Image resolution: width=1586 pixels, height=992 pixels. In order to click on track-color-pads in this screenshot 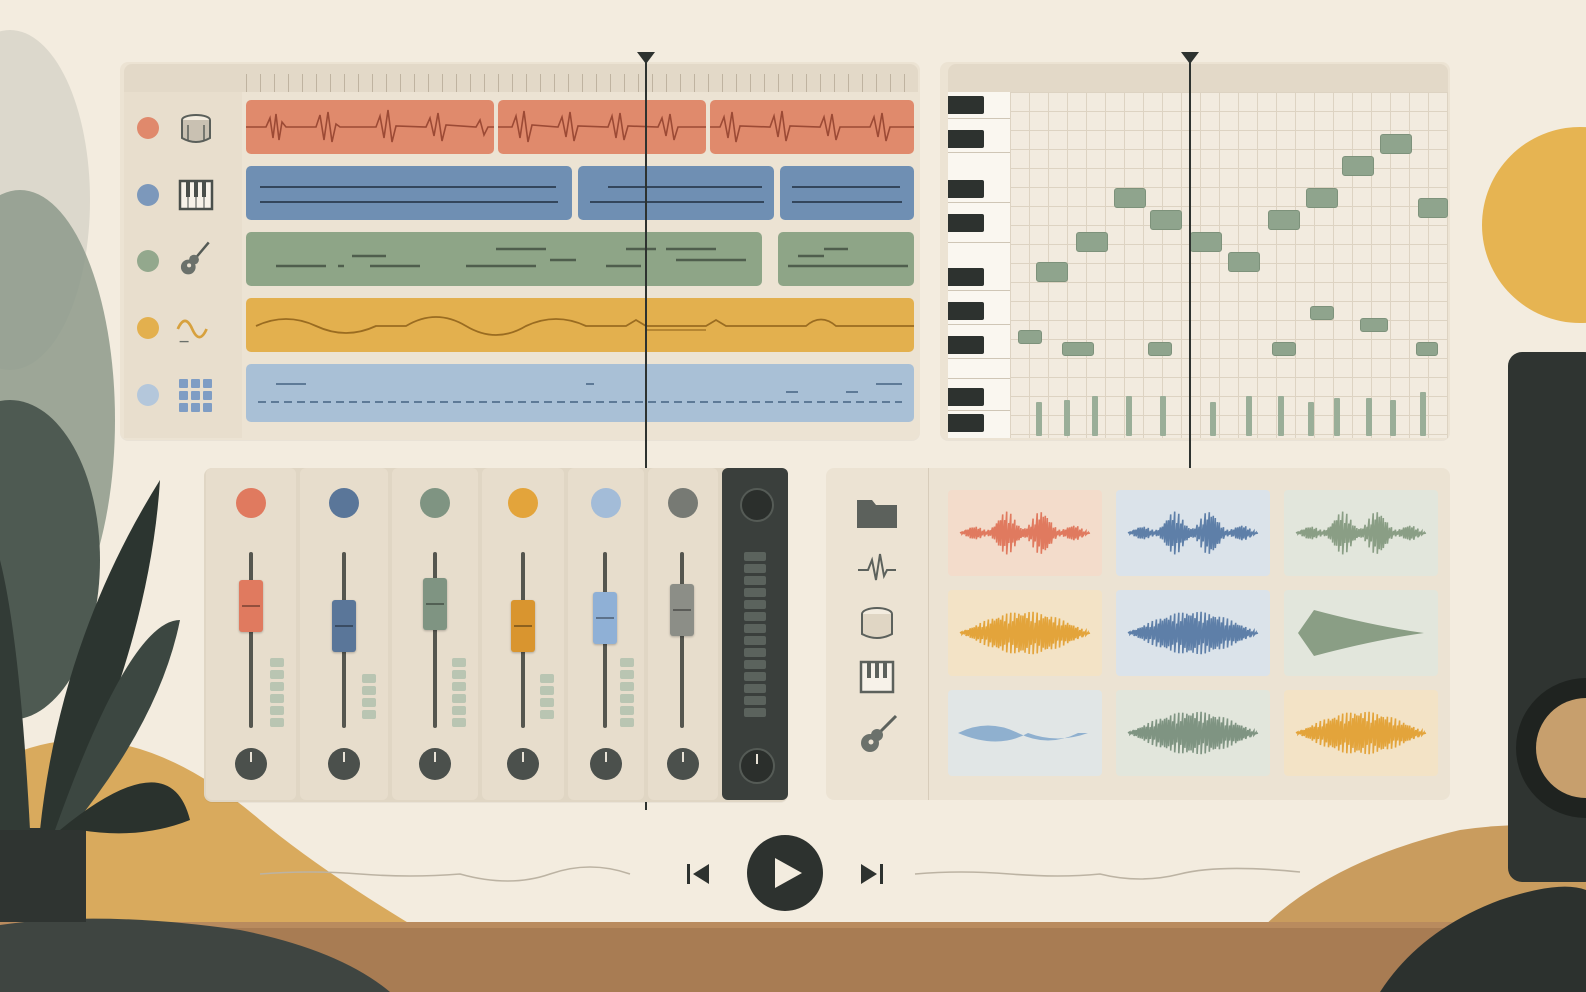, I will do `click(148, 395)`.